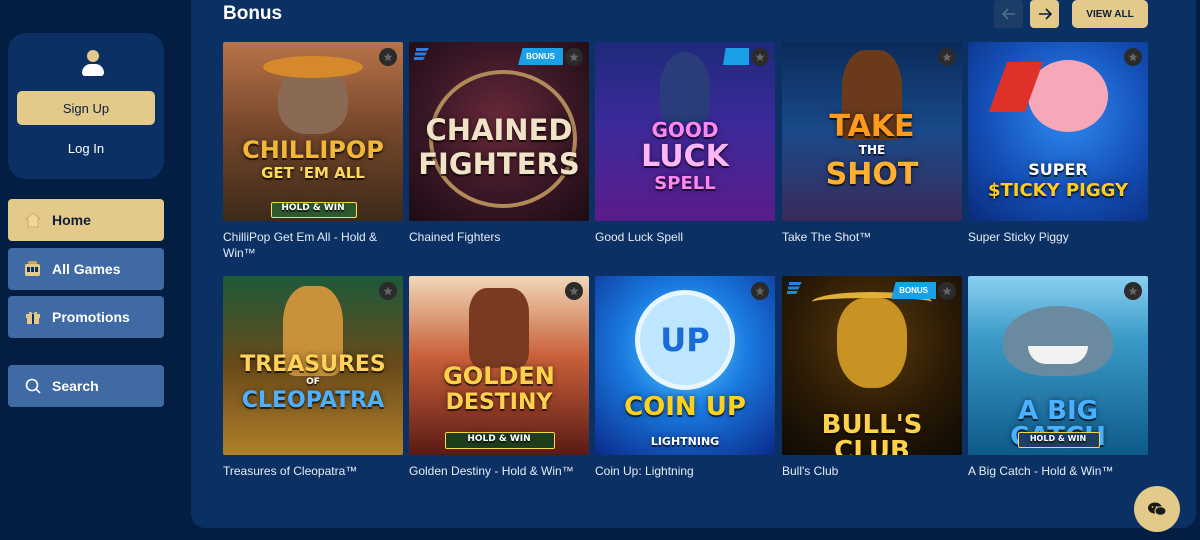 The height and width of the screenshot is (540, 1200). Describe the element at coordinates (913, 290) in the screenshot. I see `bonus-badge: BONUS` at that location.